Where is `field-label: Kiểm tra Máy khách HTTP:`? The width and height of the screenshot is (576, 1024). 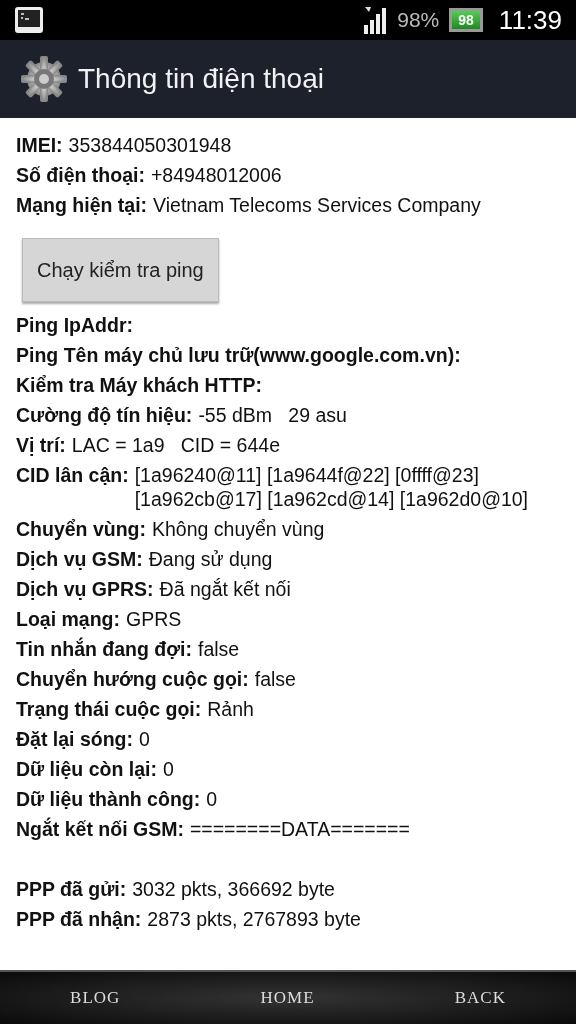
field-label: Kiểm tra Máy khách HTTP: is located at coordinates (139, 385).